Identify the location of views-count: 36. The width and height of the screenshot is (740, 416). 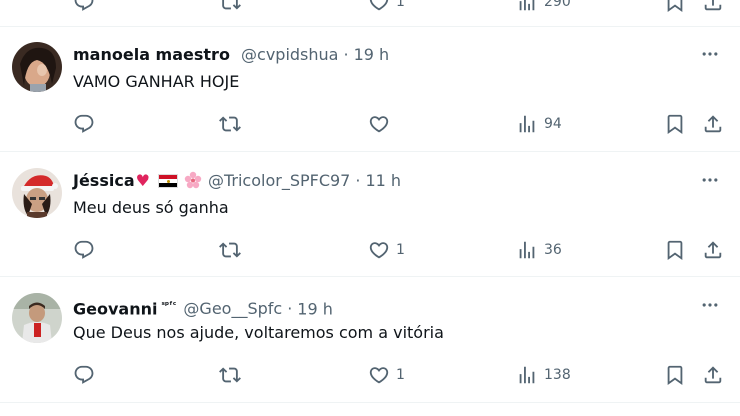
(553, 250).